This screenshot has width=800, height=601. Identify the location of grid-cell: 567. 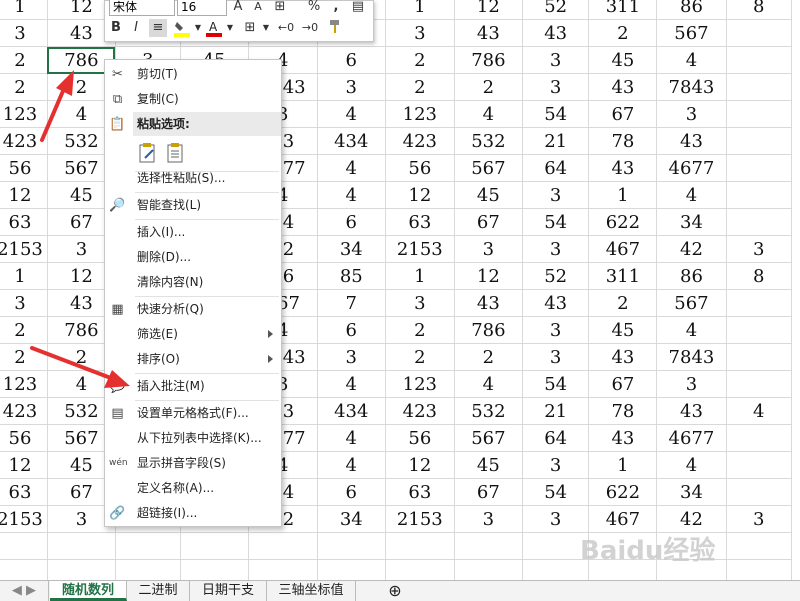
(691, 33).